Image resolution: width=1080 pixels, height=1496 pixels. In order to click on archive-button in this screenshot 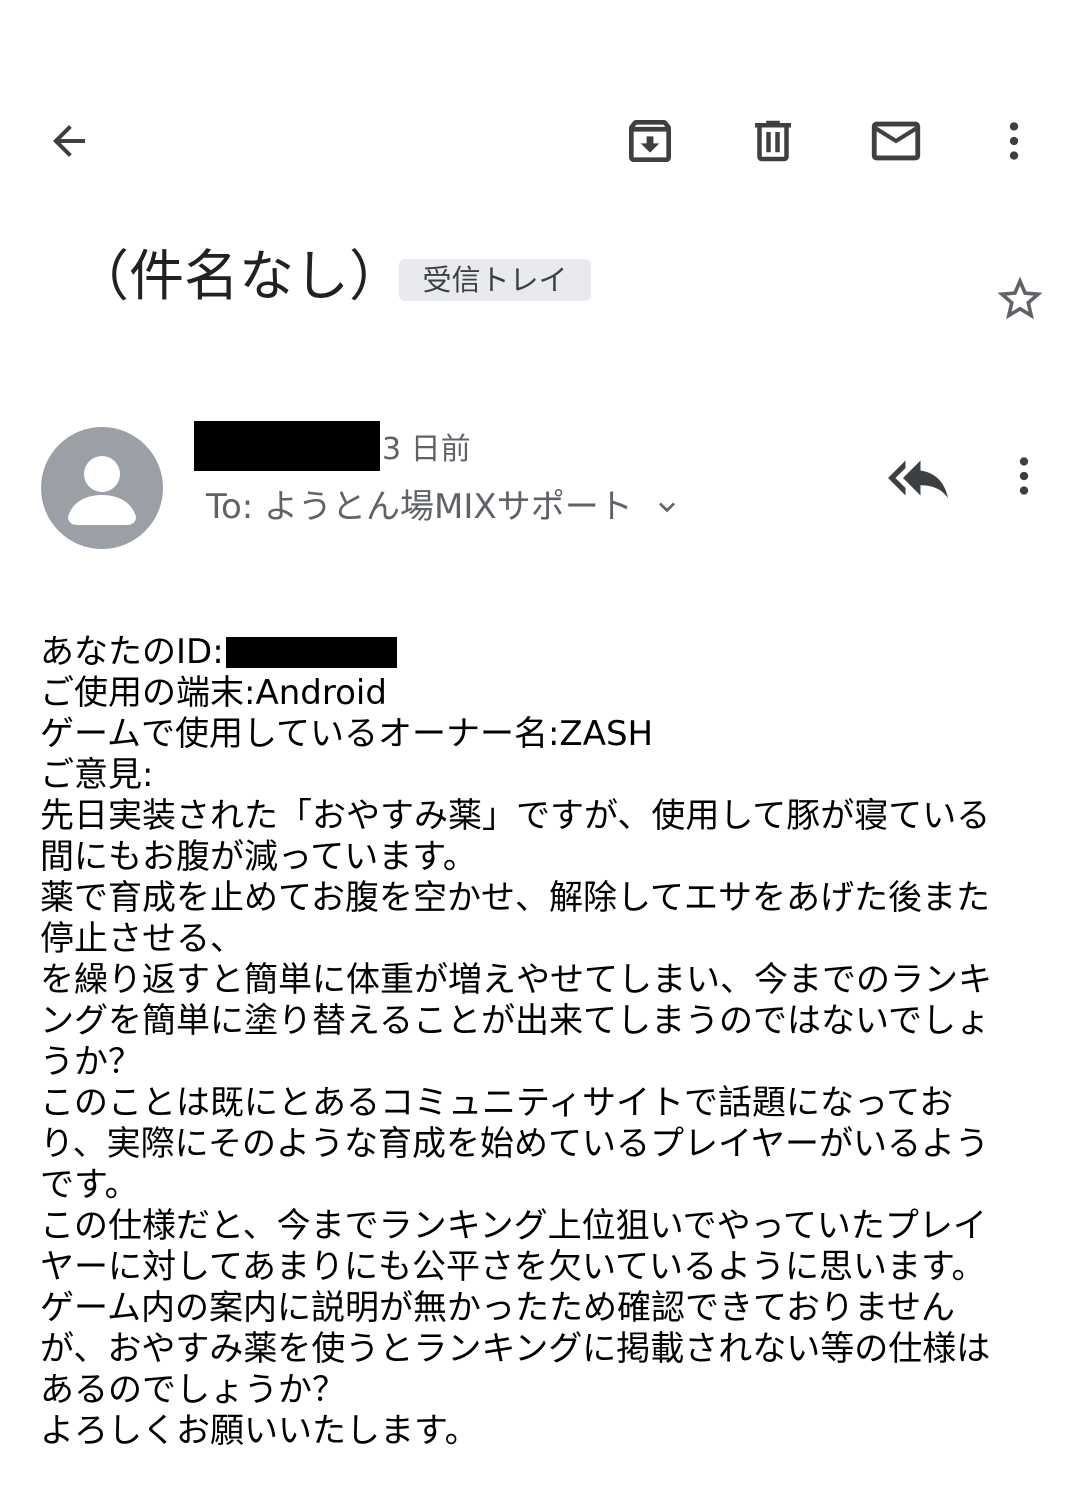, I will do `click(650, 141)`.